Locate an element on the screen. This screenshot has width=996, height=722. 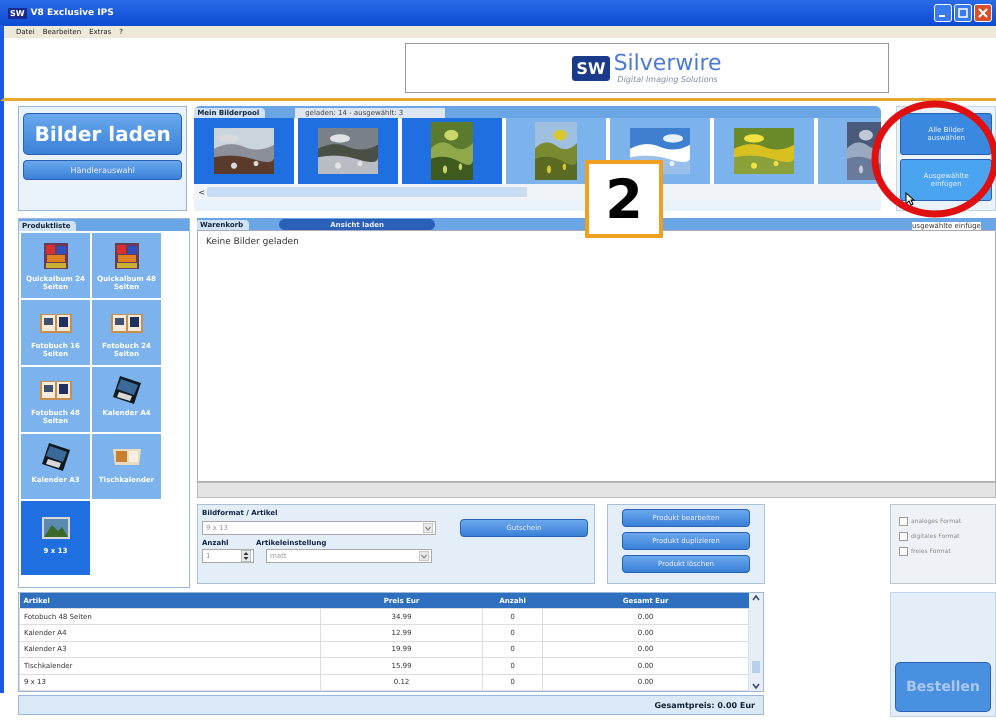
logo-tagline: Digital Imaging Solutions is located at coordinates (667, 79).